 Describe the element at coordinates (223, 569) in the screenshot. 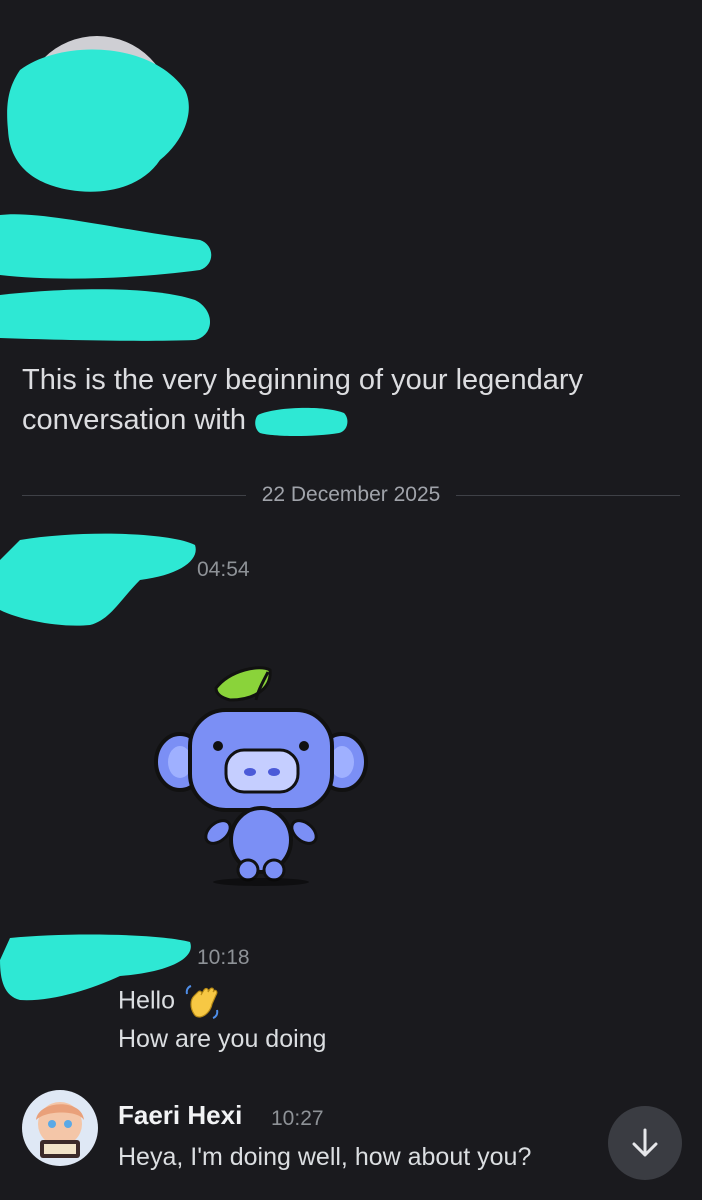

I see `message-timestamp: 04:54` at that location.